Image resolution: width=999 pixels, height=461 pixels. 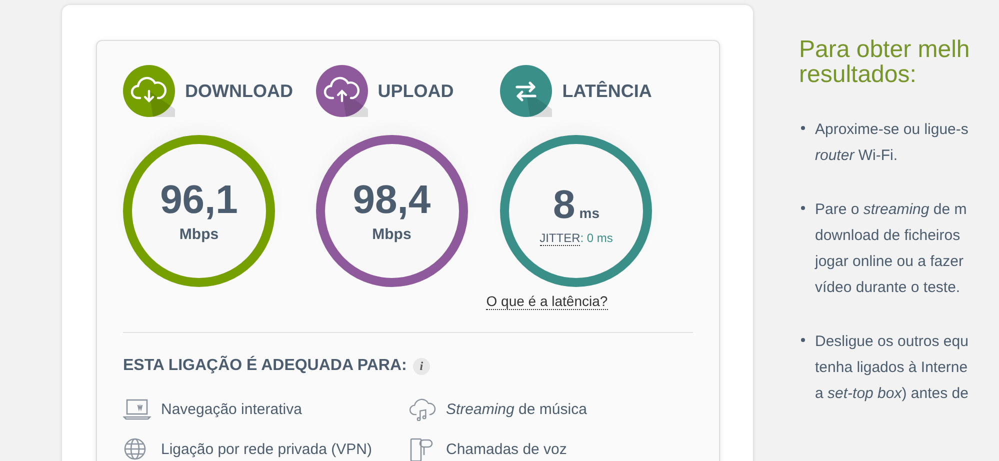 I want to click on tip-text: Pare o streaming de m download de ficheiros jogar online ou a fazer vídeo durante o teste., so click(x=891, y=249).